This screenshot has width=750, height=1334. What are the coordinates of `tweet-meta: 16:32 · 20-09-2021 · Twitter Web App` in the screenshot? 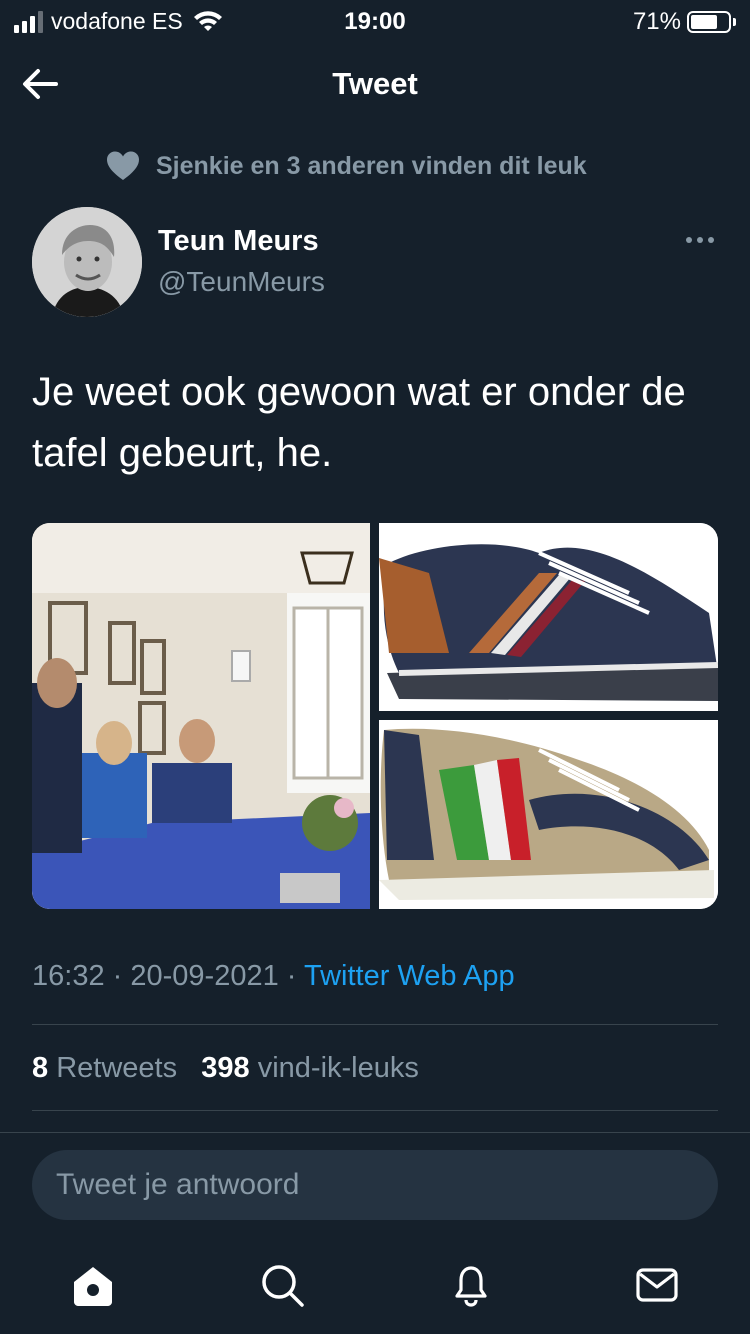 It's located at (273, 976).